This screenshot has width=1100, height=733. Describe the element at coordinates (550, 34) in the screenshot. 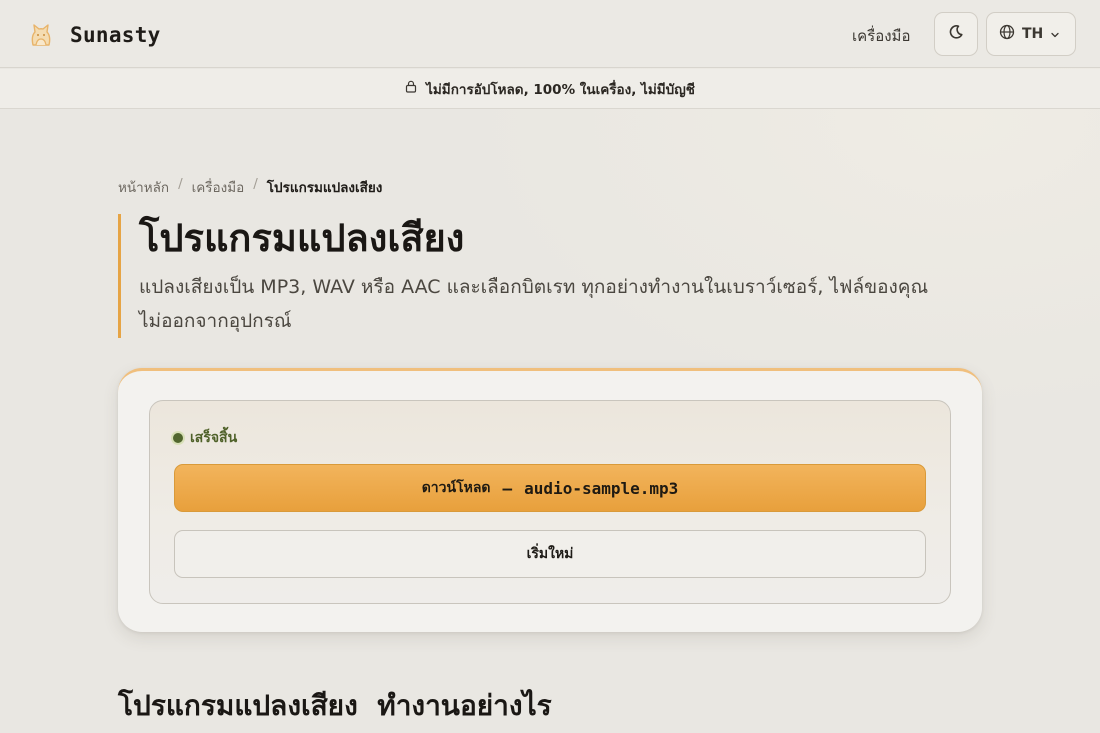

I see `top-navbar: Sunasty เครื่องมือ TH` at that location.